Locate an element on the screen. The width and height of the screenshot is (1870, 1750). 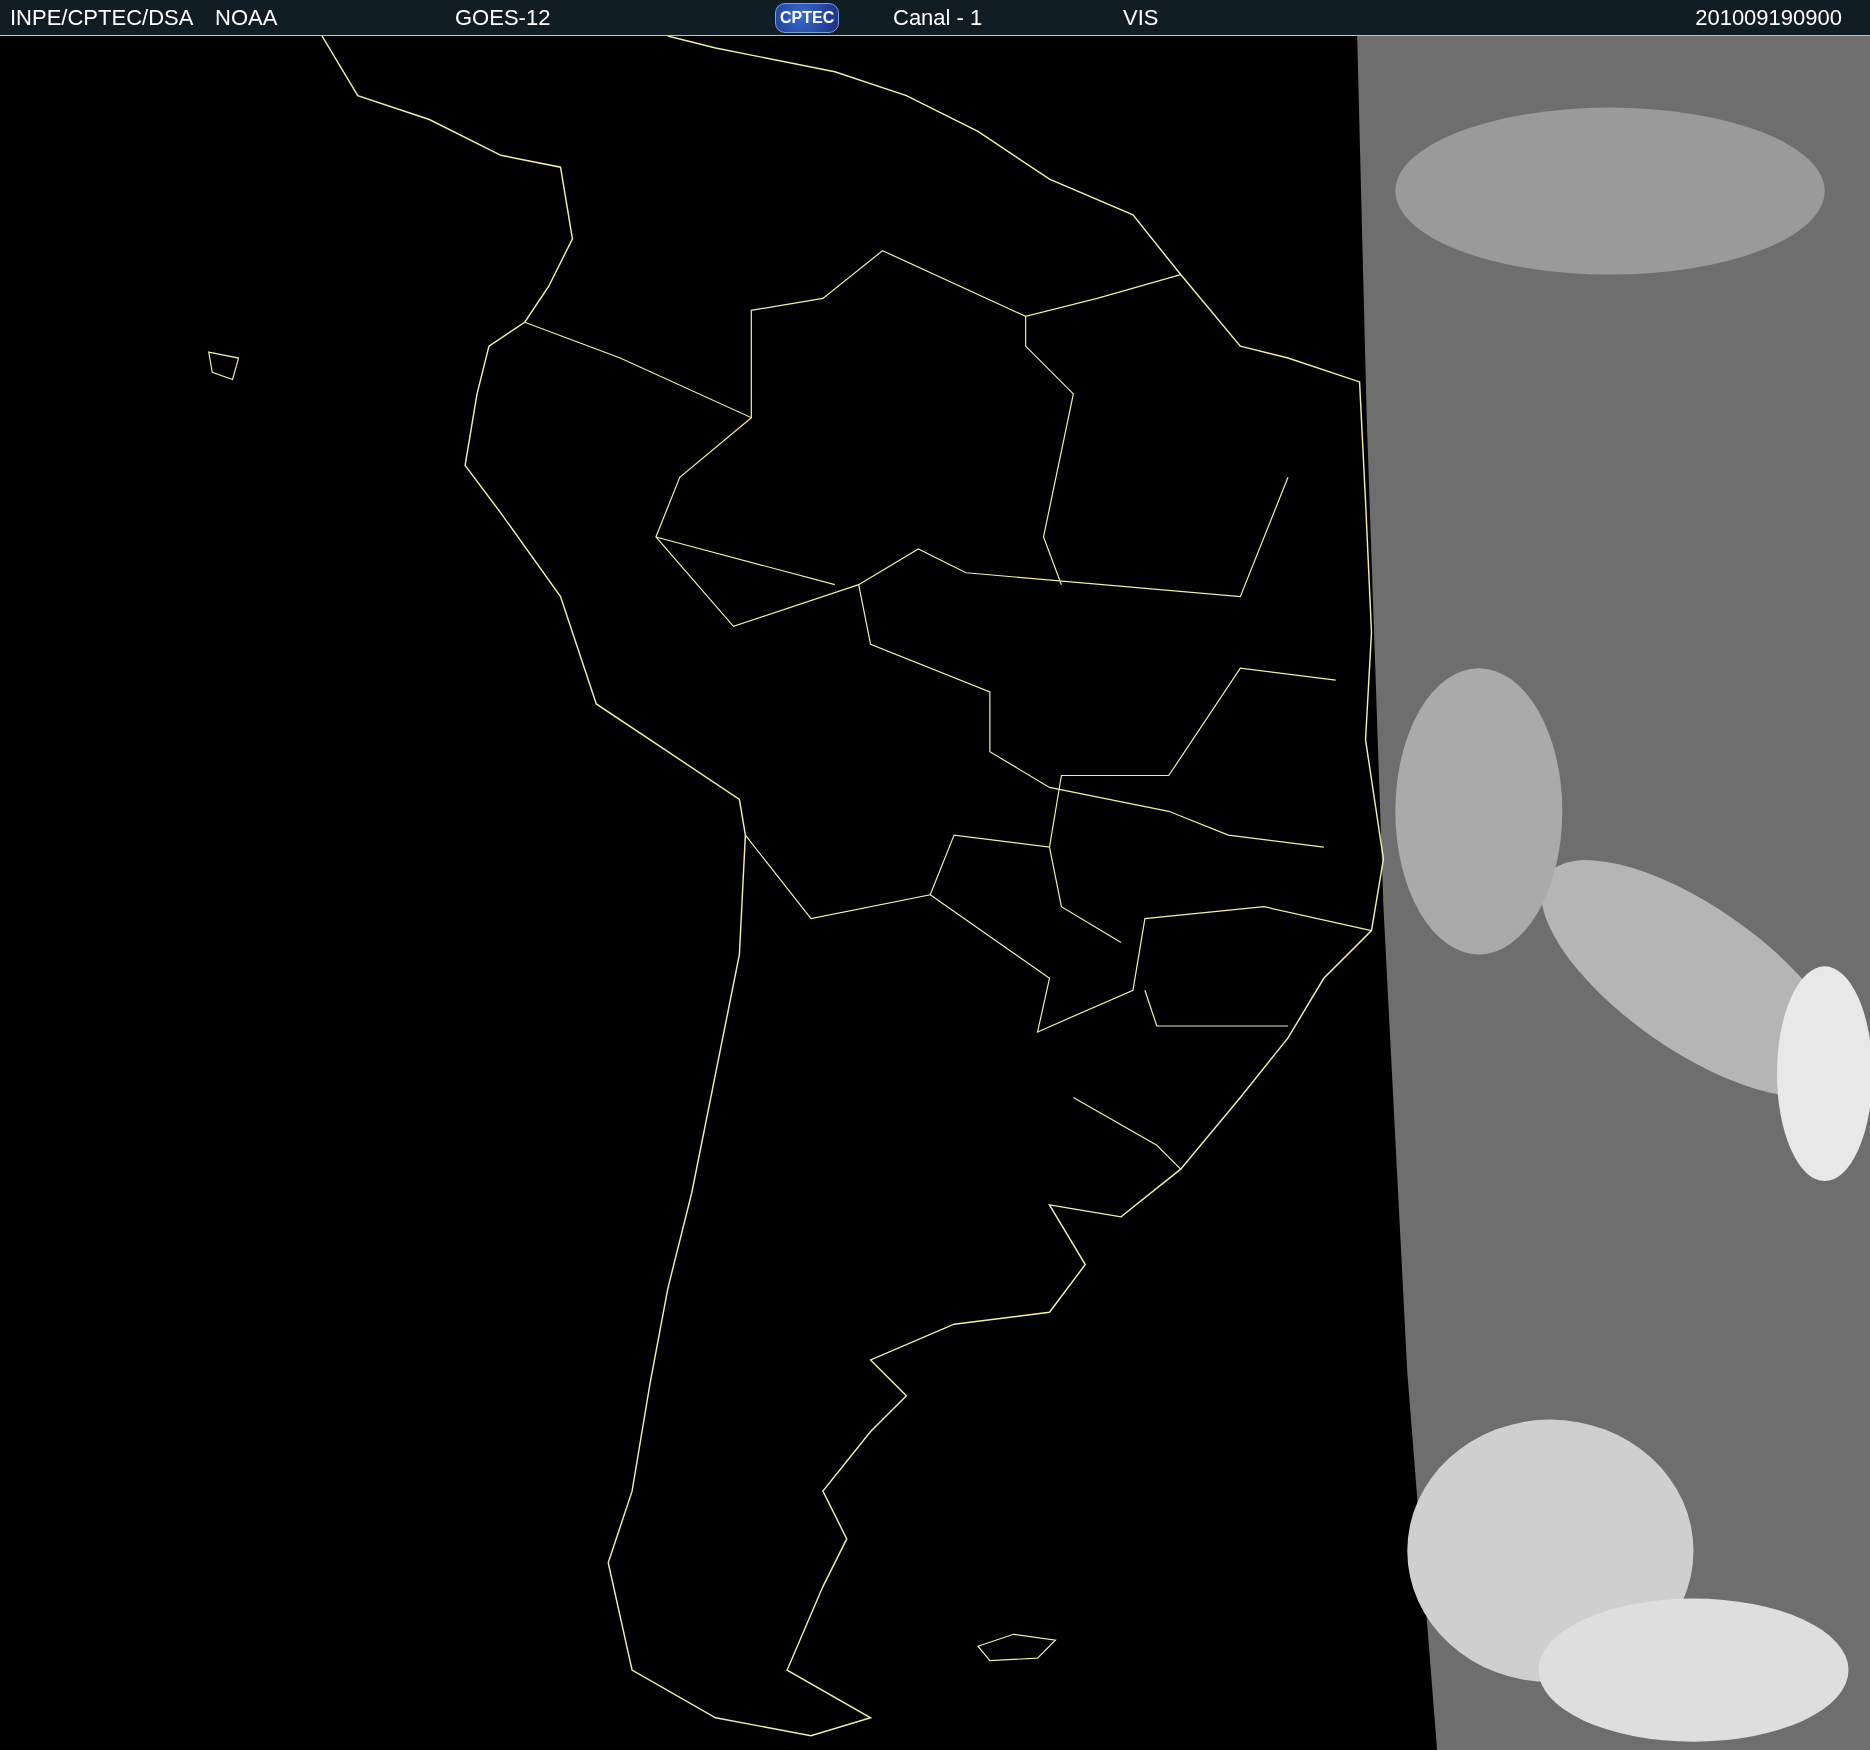
header-label: Canal - 1 is located at coordinates (938, 17).